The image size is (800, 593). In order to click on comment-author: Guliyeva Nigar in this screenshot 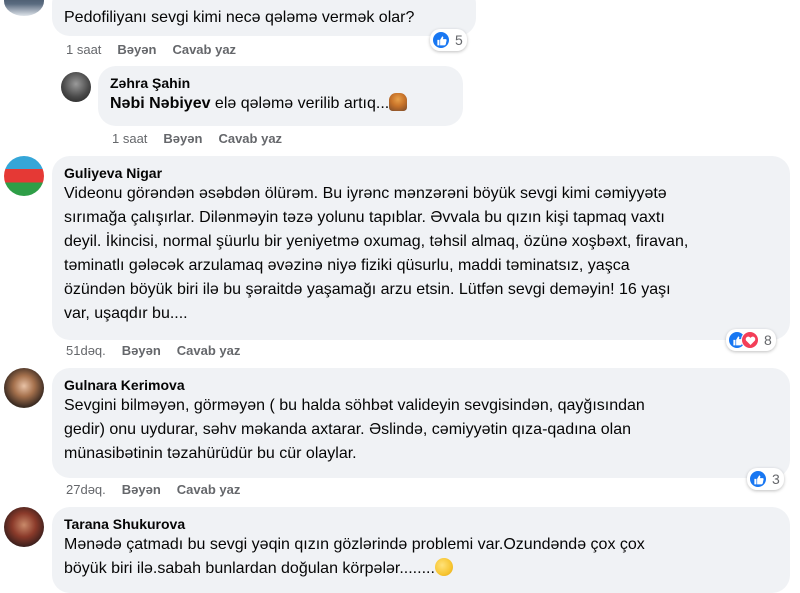, I will do `click(421, 173)`.